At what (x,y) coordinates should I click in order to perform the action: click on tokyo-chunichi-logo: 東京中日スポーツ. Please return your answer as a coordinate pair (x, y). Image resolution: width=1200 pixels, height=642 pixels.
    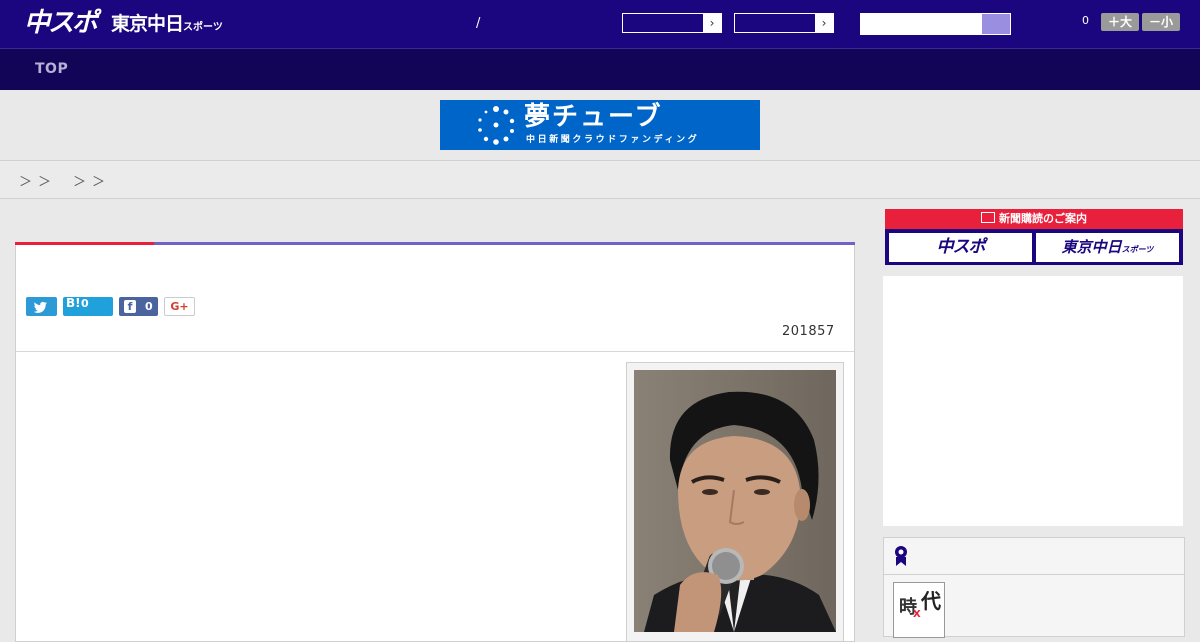
    Looking at the image, I should click on (167, 26).